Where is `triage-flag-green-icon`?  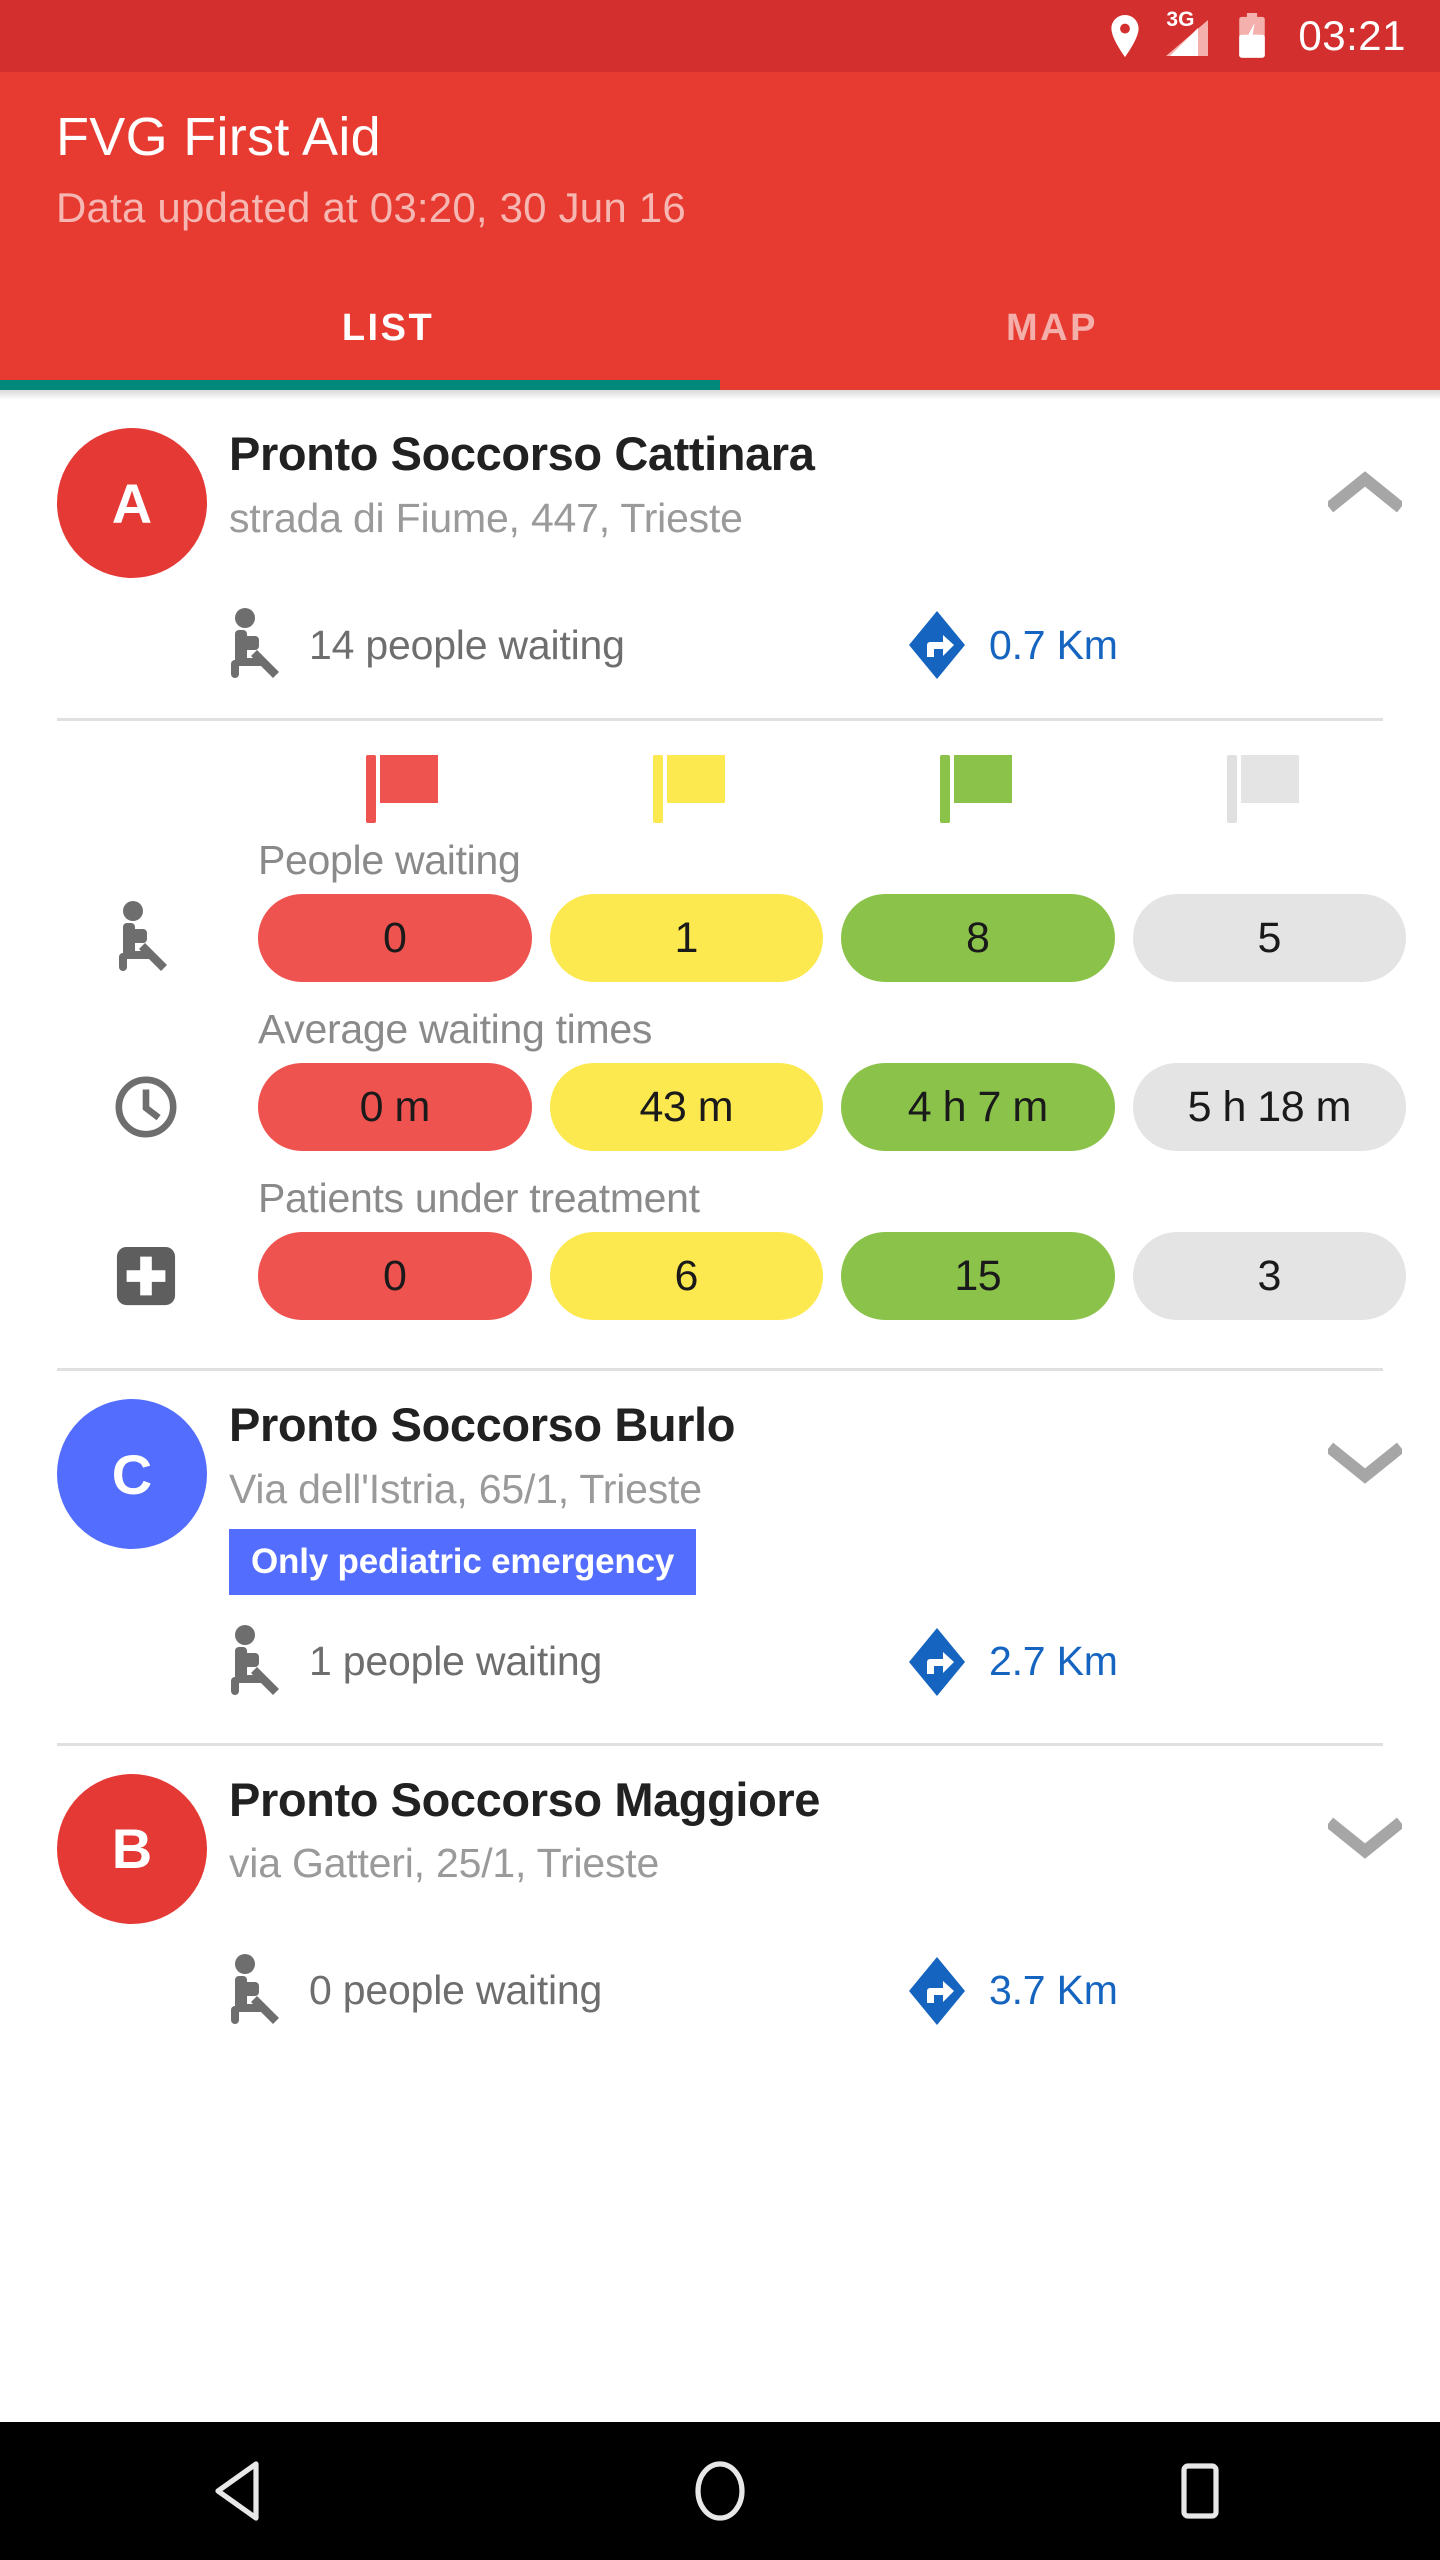
triage-flag-green-icon is located at coordinates (975, 789).